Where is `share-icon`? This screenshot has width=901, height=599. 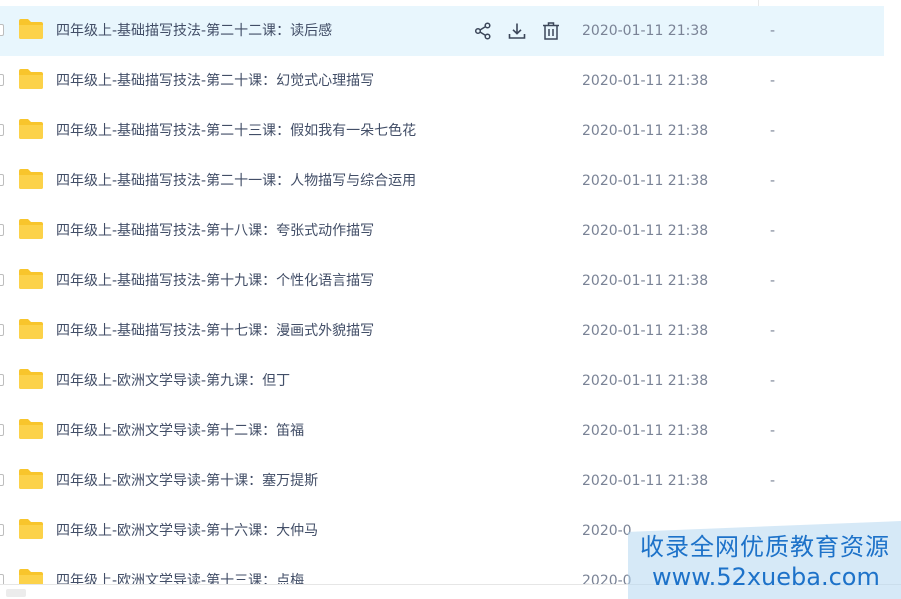 share-icon is located at coordinates (483, 31).